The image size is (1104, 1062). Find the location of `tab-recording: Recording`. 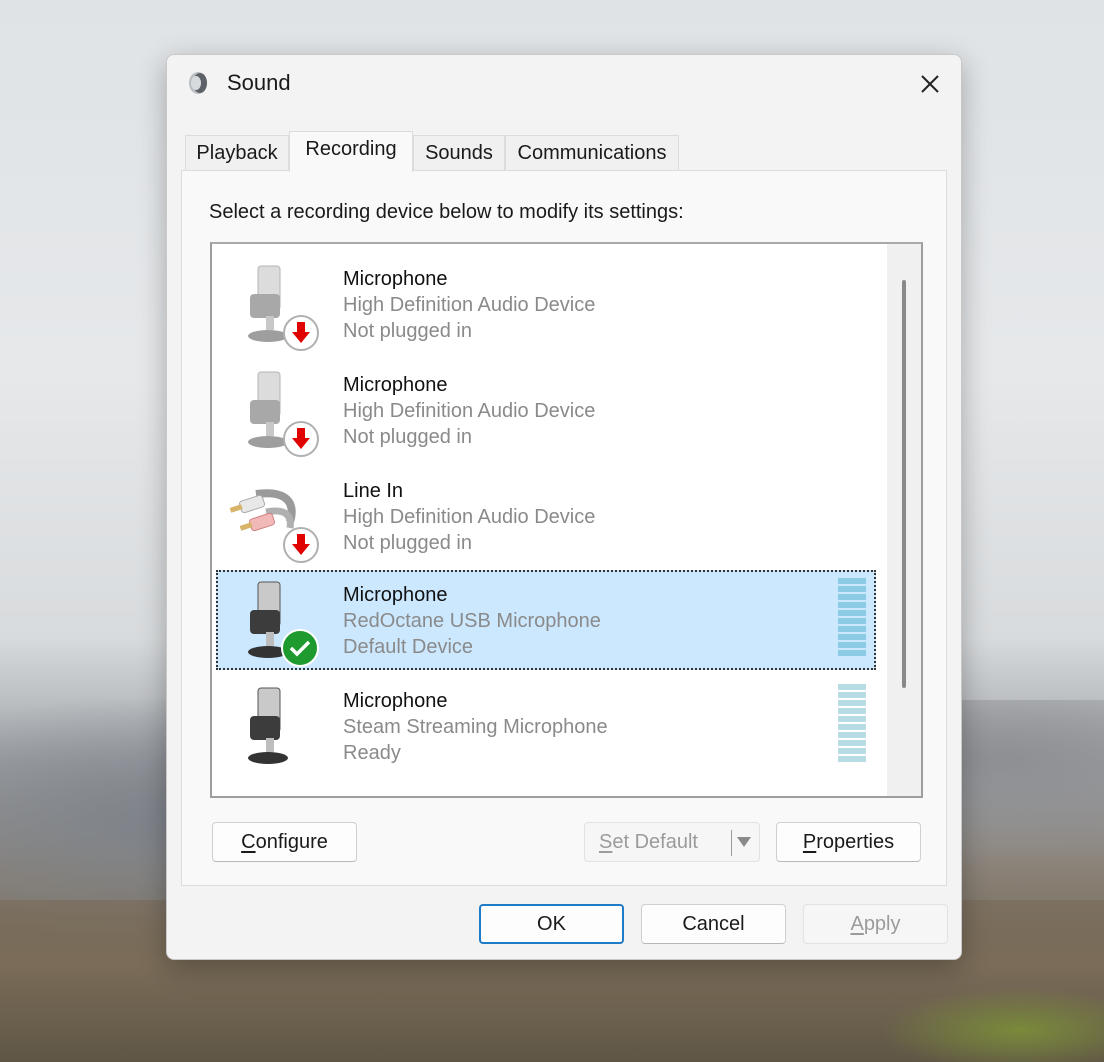

tab-recording: Recording is located at coordinates (351, 151).